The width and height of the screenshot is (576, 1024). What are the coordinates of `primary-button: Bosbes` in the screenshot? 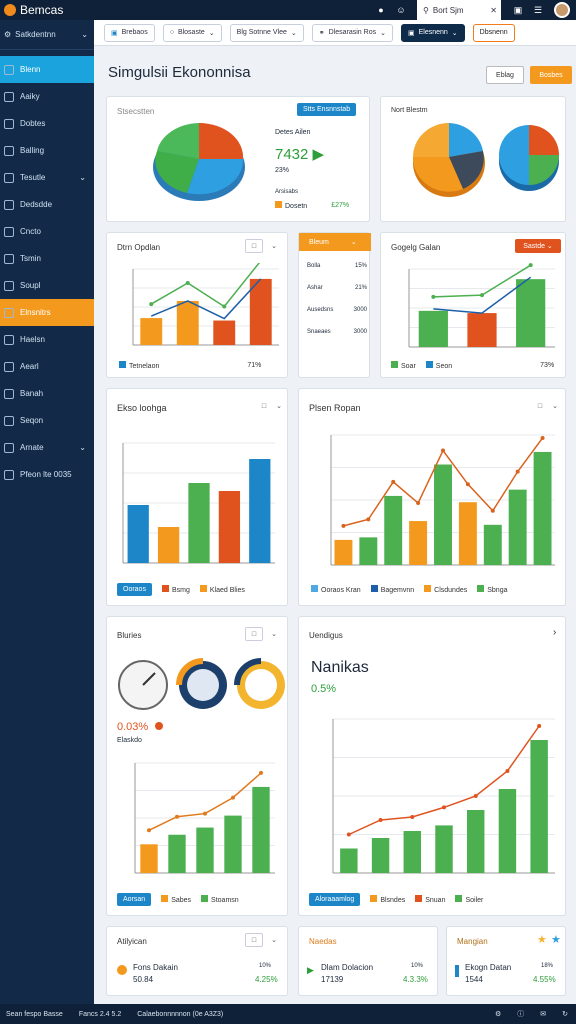 It's located at (551, 75).